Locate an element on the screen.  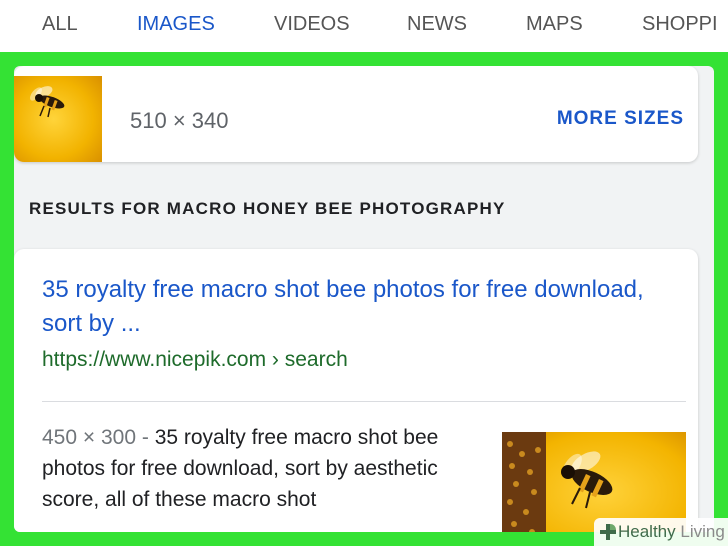
tab-maps: MAPS is located at coordinates (554, 24).